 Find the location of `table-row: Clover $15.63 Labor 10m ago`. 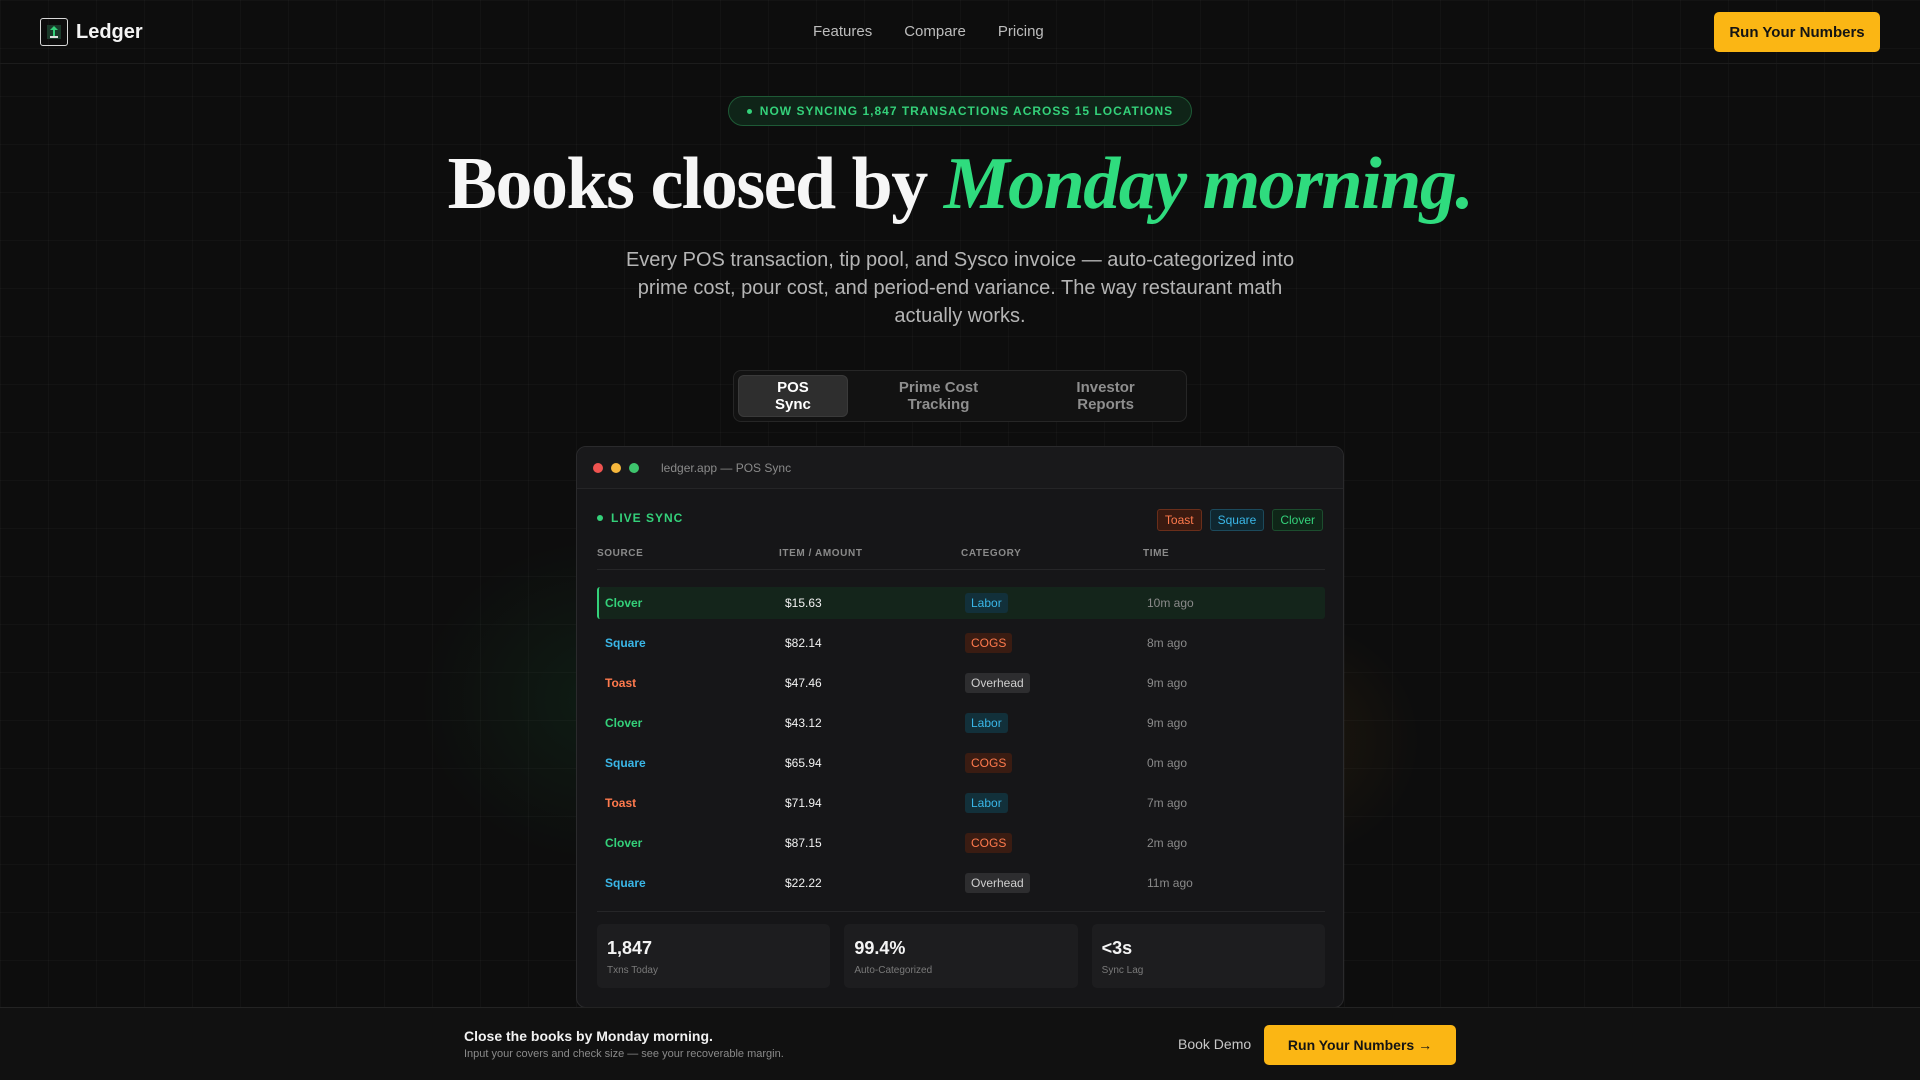

table-row: Clover $15.63 Labor 10m ago is located at coordinates (961, 603).